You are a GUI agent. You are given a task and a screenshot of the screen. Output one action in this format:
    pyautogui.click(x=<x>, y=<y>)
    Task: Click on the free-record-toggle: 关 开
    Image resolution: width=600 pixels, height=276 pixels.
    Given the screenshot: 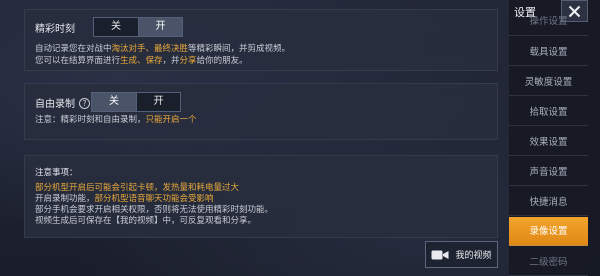 What is the action you would take?
    pyautogui.click(x=136, y=102)
    